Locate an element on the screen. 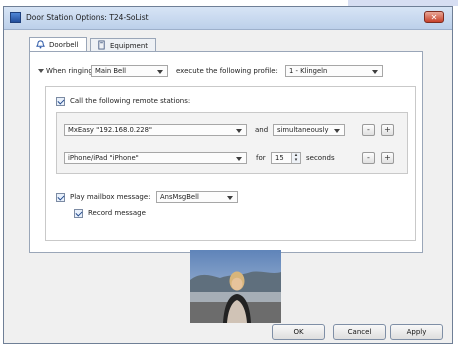  seconds-stepper: 15 ▴ ▾ is located at coordinates (286, 158).